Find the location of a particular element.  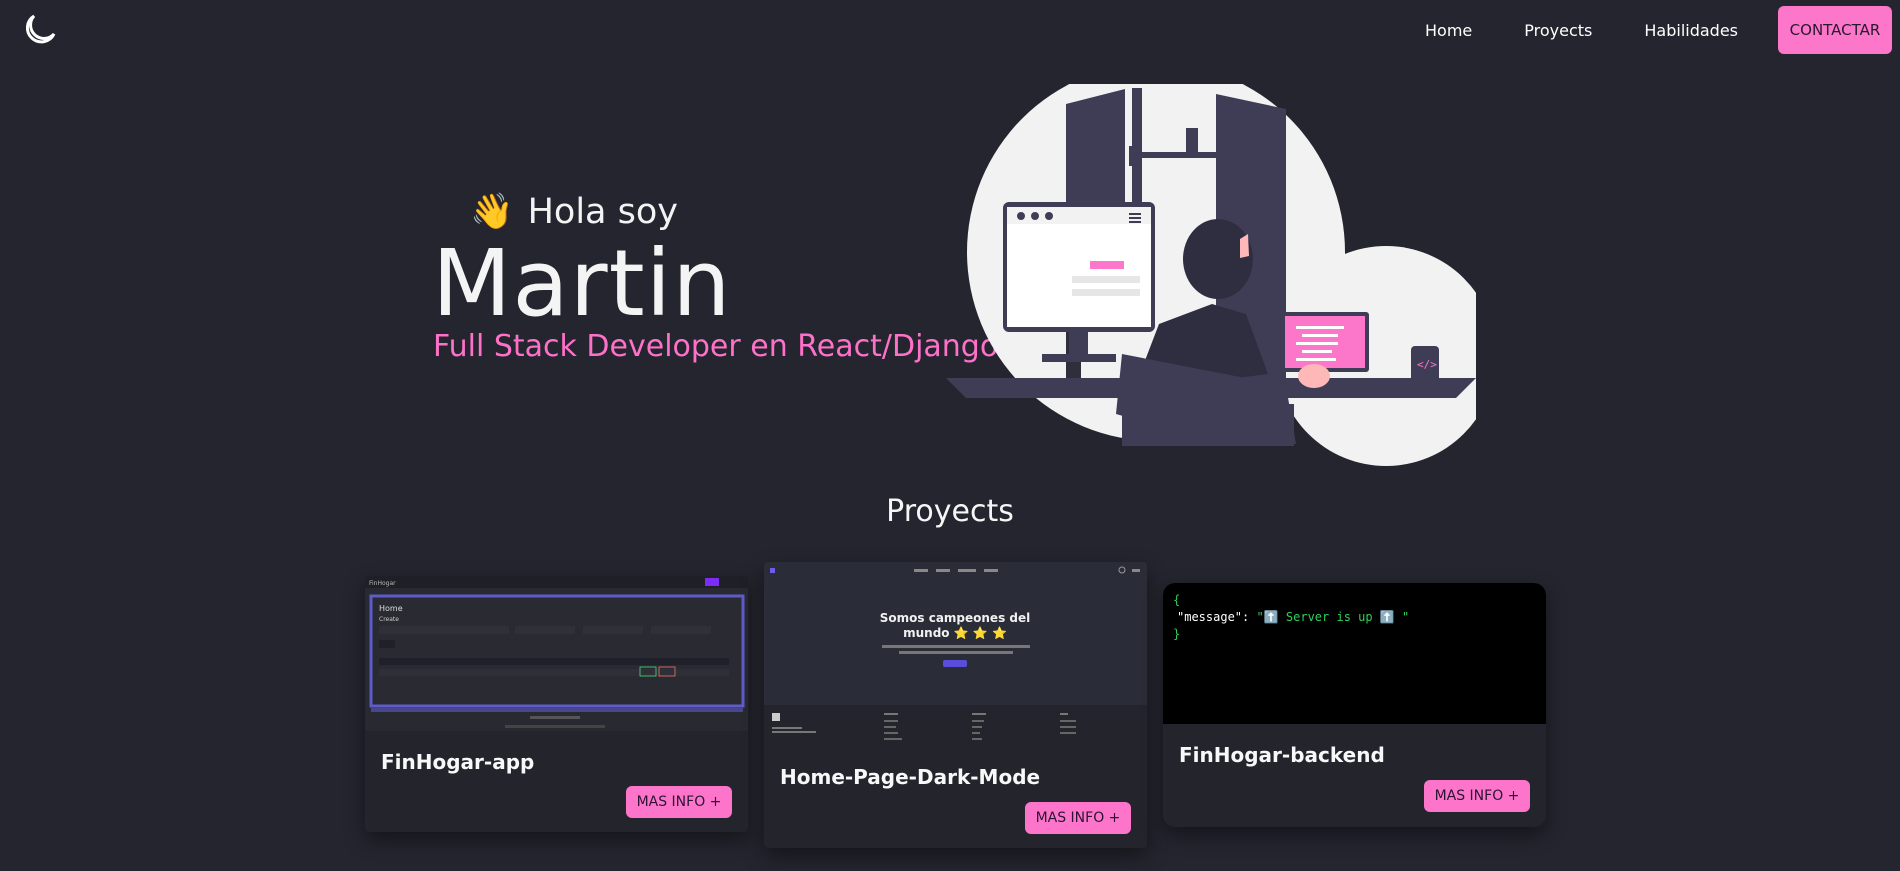

preview-footer is located at coordinates (955, 727).